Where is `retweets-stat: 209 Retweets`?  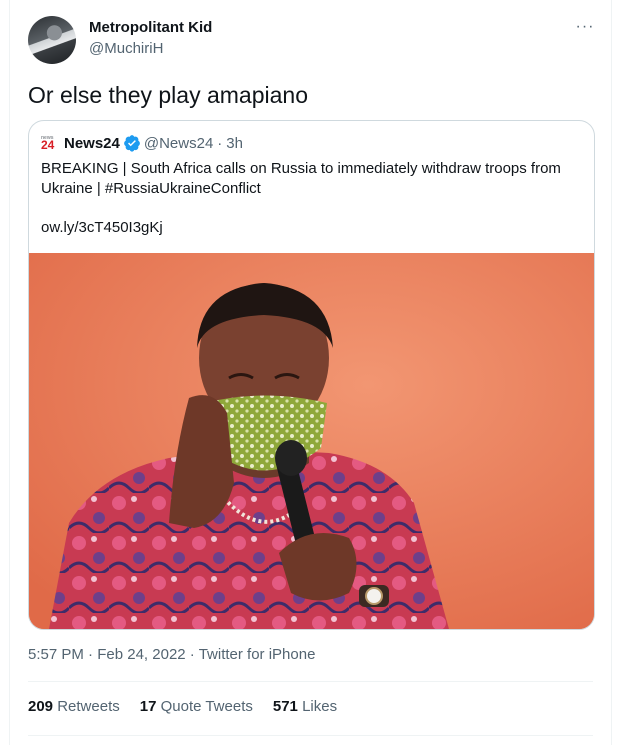 retweets-stat: 209 Retweets is located at coordinates (74, 706).